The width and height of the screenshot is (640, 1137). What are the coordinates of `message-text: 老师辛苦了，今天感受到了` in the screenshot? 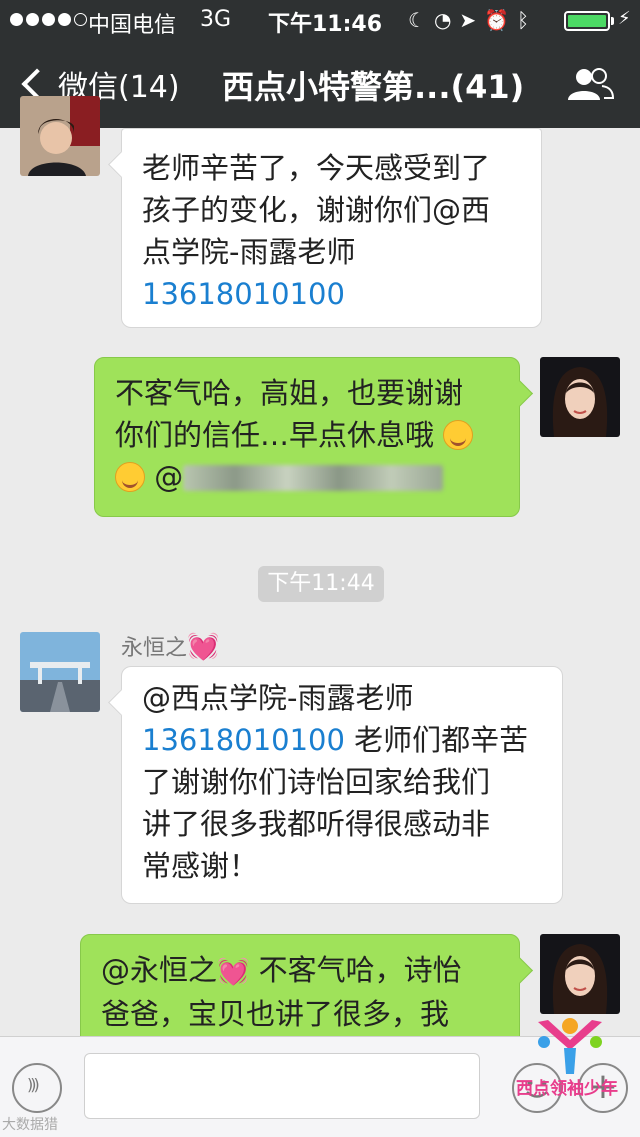 It's located at (316, 168).